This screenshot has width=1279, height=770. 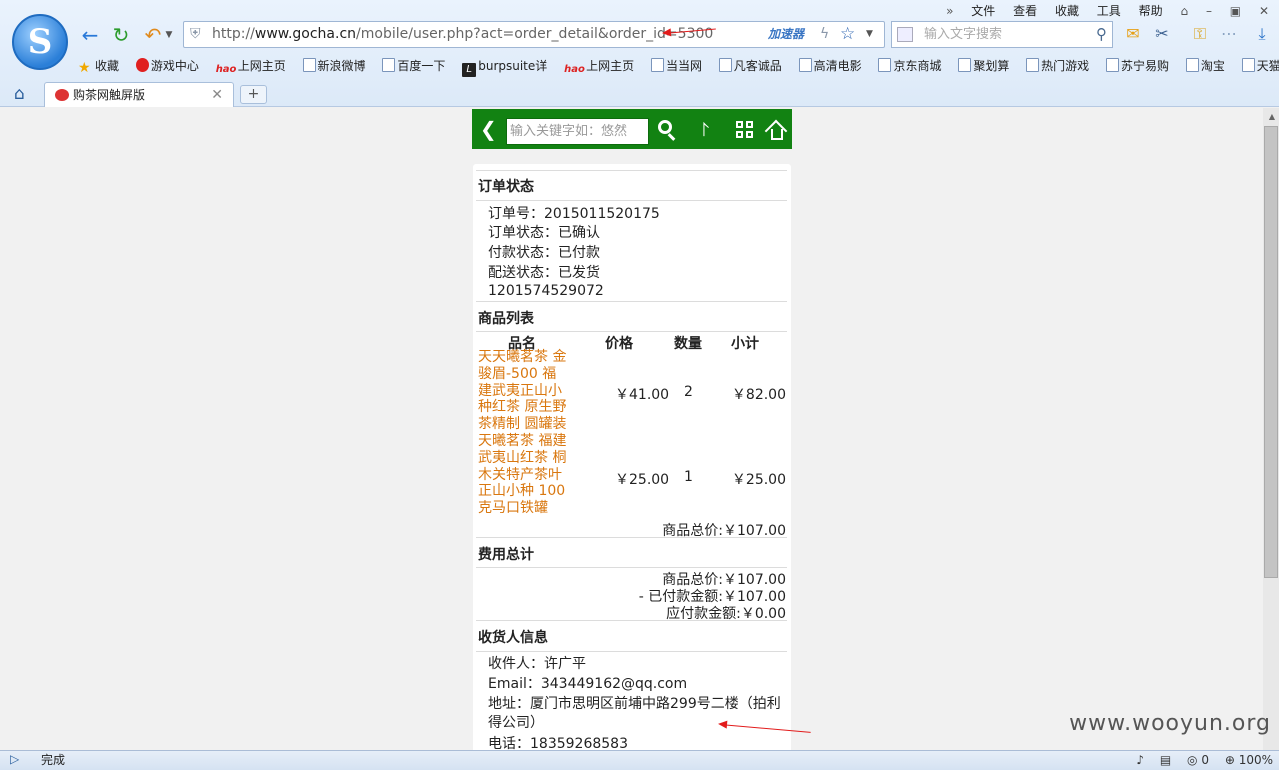 I want to click on star-icon: ★, so click(x=84, y=68).